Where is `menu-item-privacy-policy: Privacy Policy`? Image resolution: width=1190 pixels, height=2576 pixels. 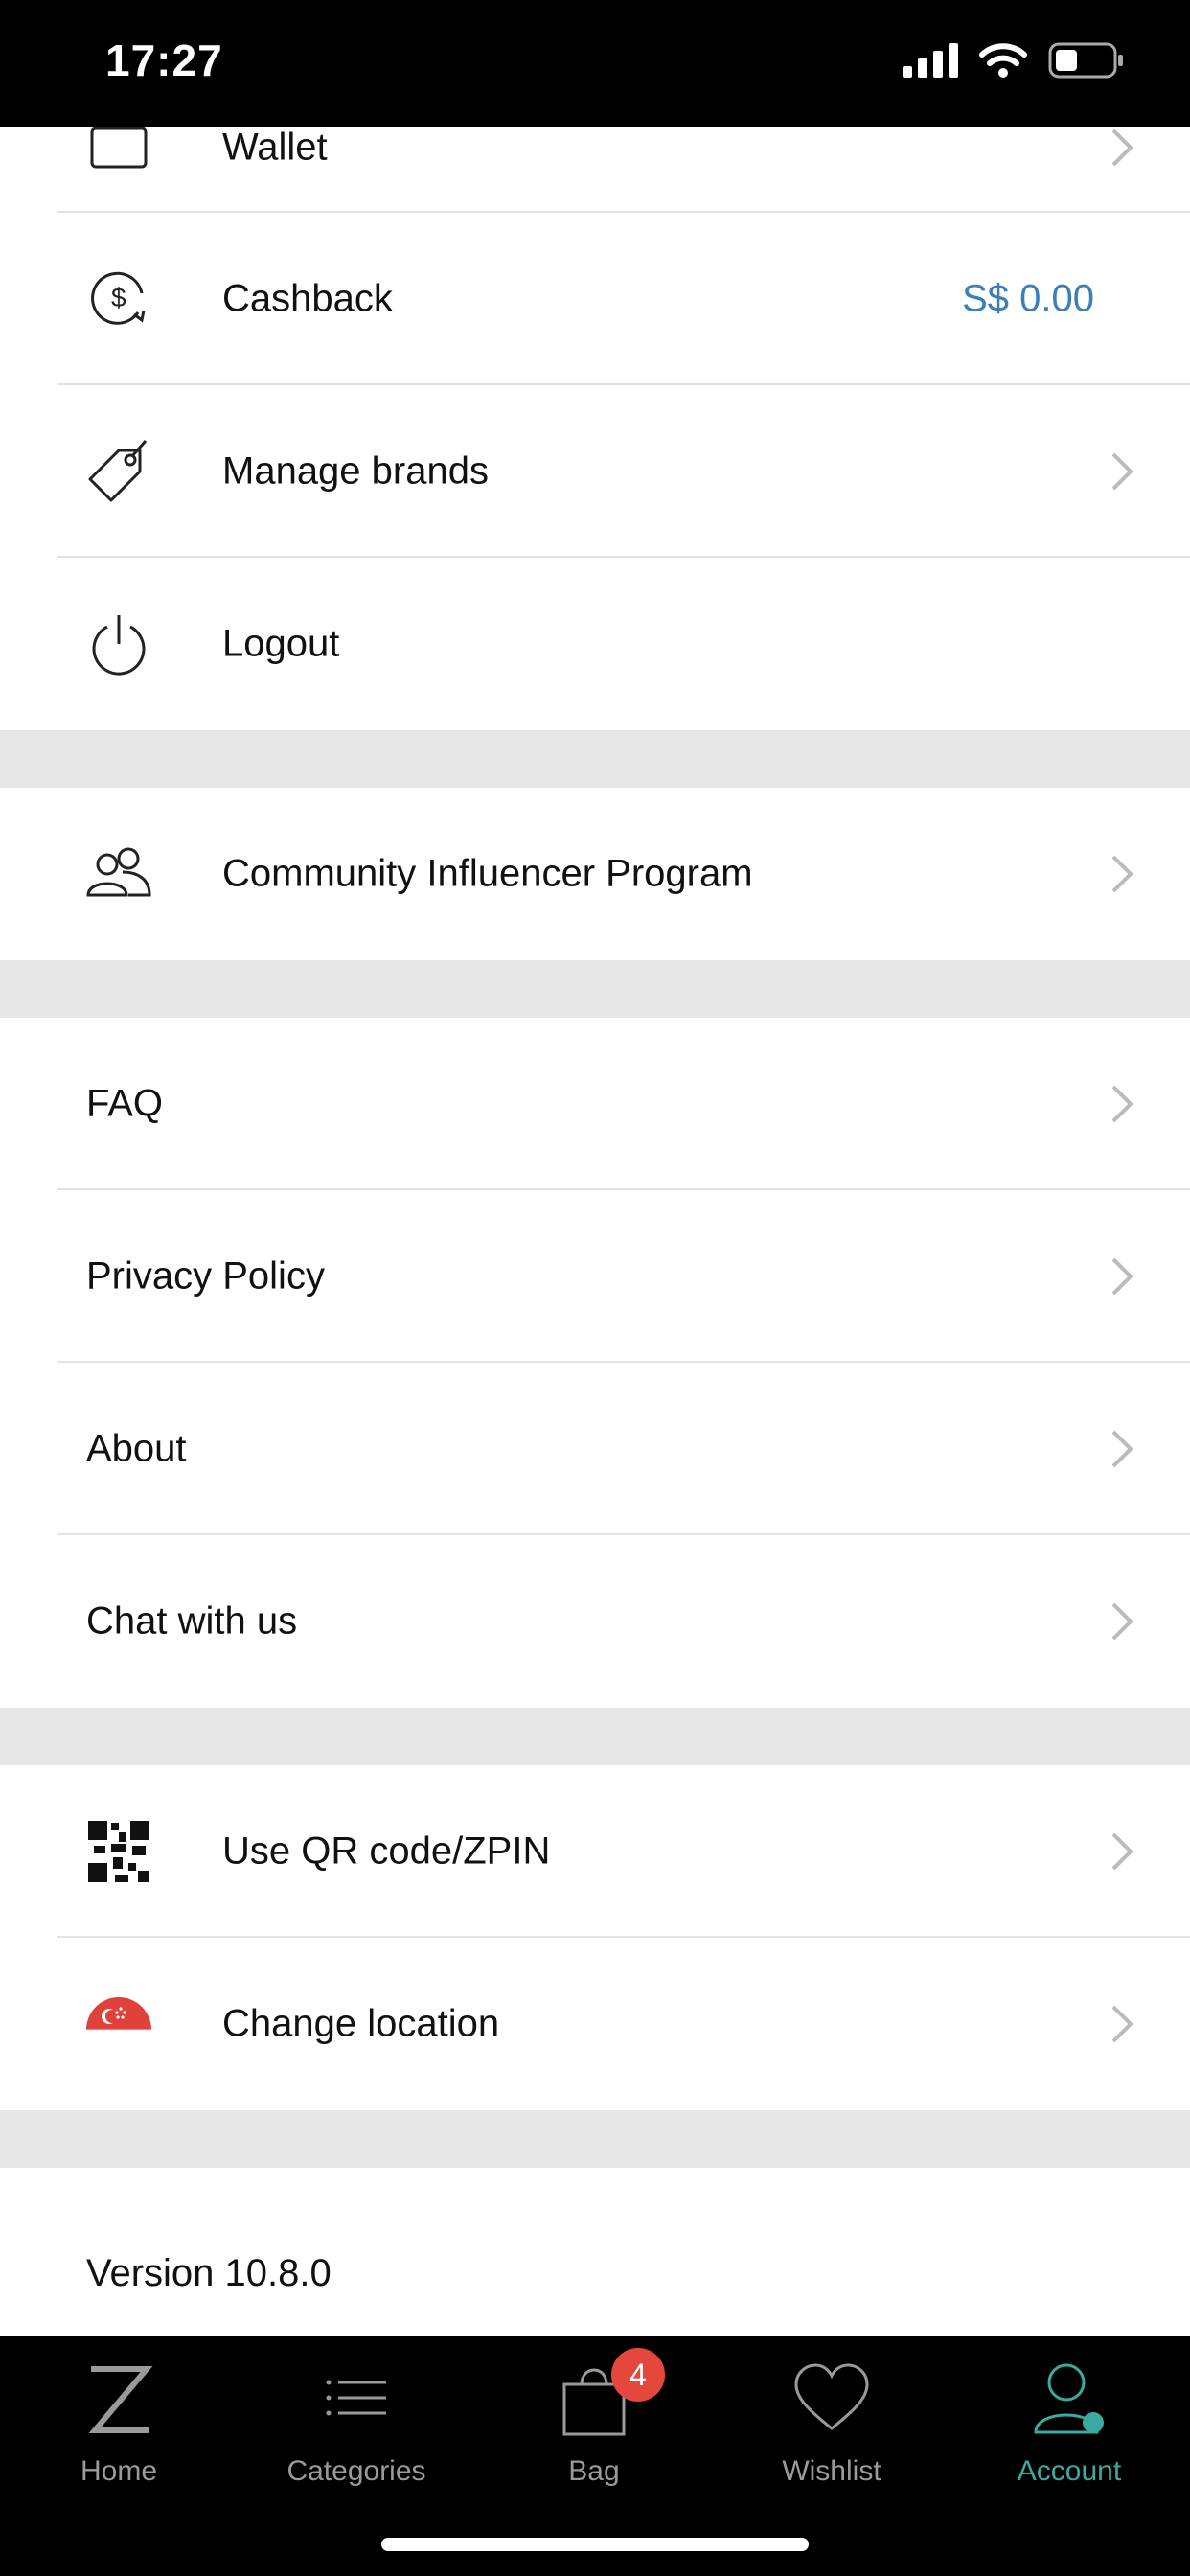 menu-item-privacy-policy: Privacy Policy is located at coordinates (595, 1276).